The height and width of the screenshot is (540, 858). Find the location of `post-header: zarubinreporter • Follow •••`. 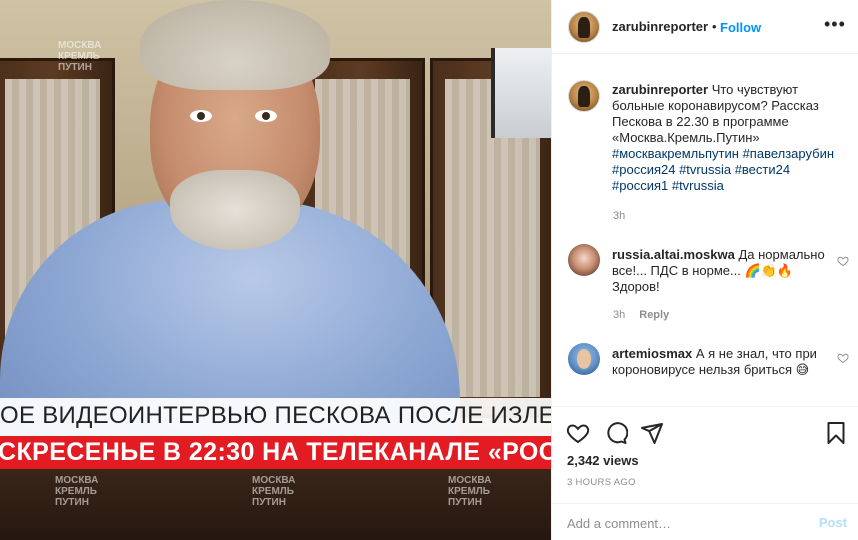

post-header: zarubinreporter • Follow ••• is located at coordinates (705, 27).